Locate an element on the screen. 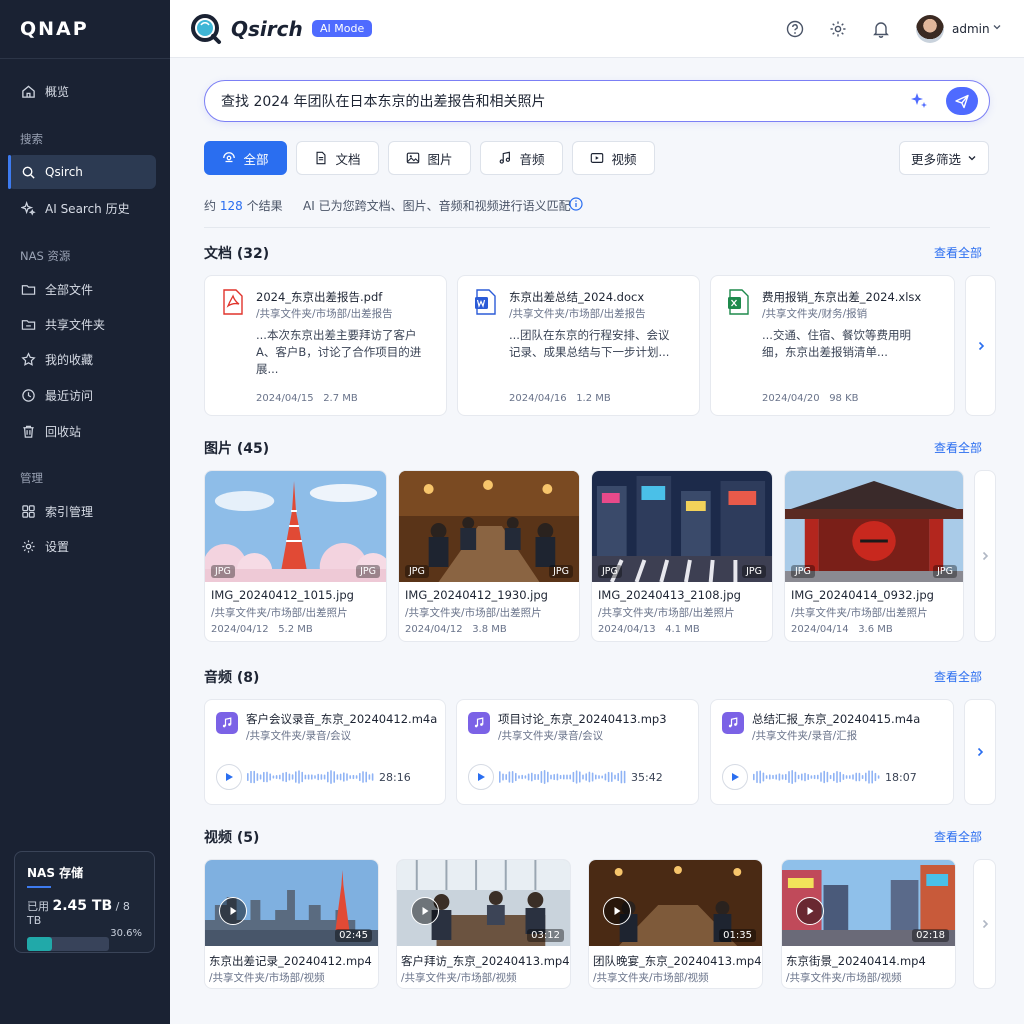 This screenshot has height=1024, width=1024. audio-section-title: 音频 (8) is located at coordinates (232, 678).